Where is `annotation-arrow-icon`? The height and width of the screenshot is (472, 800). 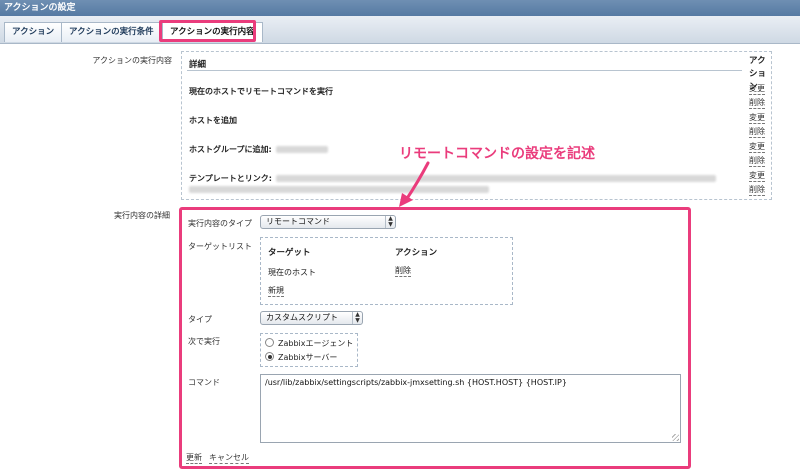 annotation-arrow-icon is located at coordinates (414, 184).